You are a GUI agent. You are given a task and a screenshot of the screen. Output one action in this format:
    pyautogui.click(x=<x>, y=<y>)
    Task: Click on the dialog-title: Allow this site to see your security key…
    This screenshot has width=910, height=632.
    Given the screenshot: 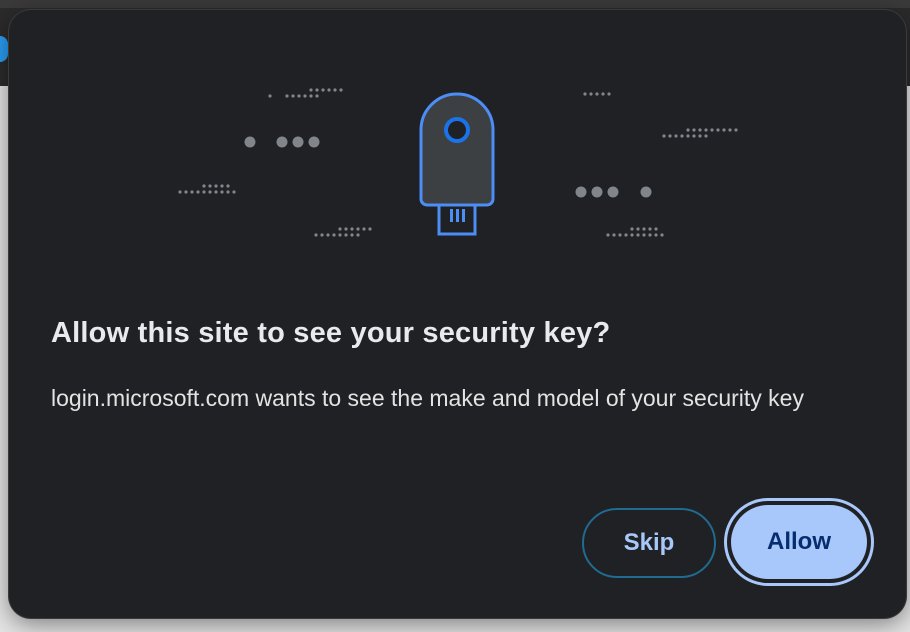 What is the action you would take?
    pyautogui.click(x=331, y=333)
    